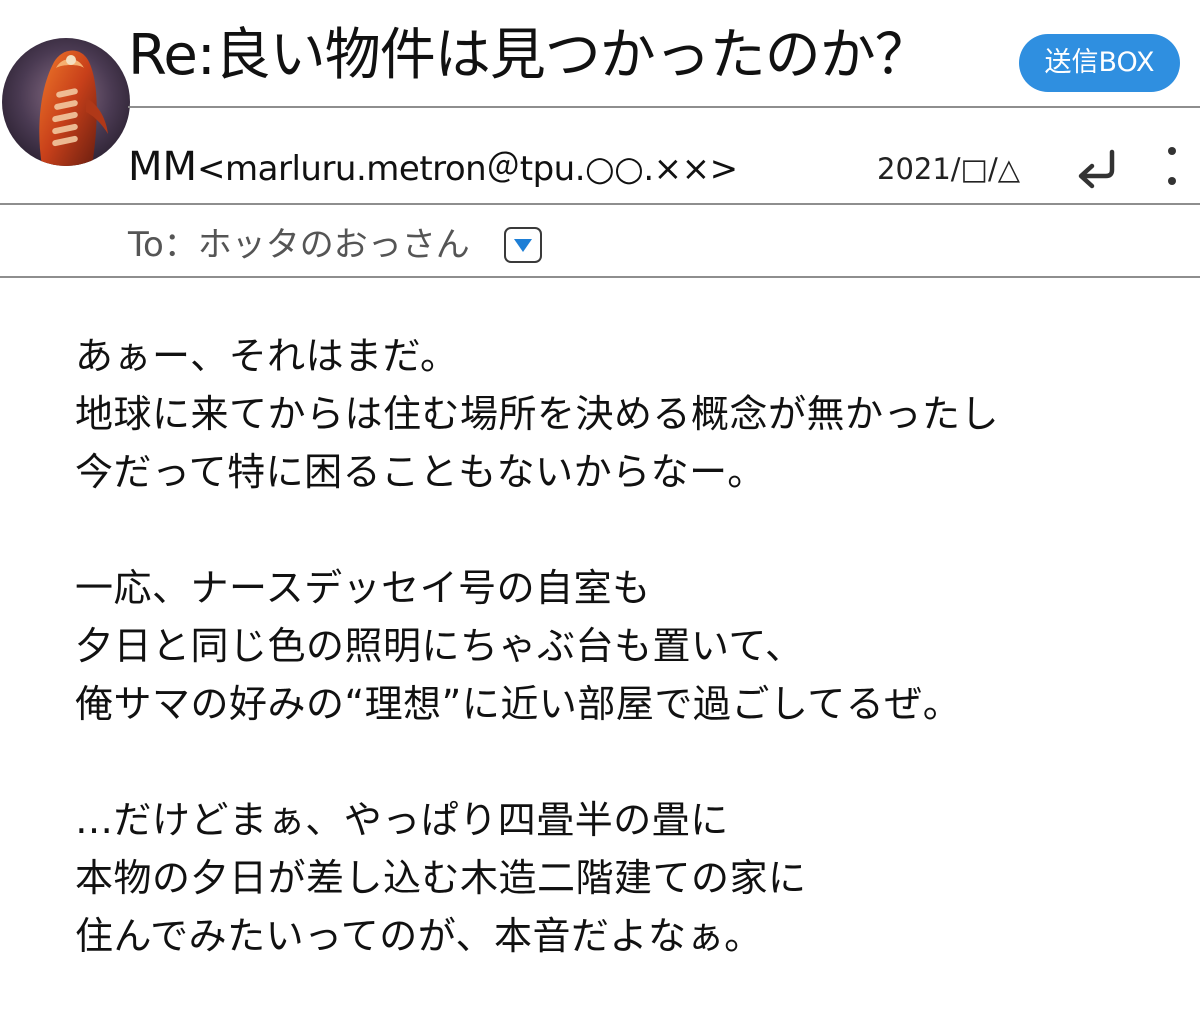  Describe the element at coordinates (518, 704) in the screenshot. I see `body-line: 俺サマの好みの“理想”に近い部屋で過ごしてるぜ。` at that location.